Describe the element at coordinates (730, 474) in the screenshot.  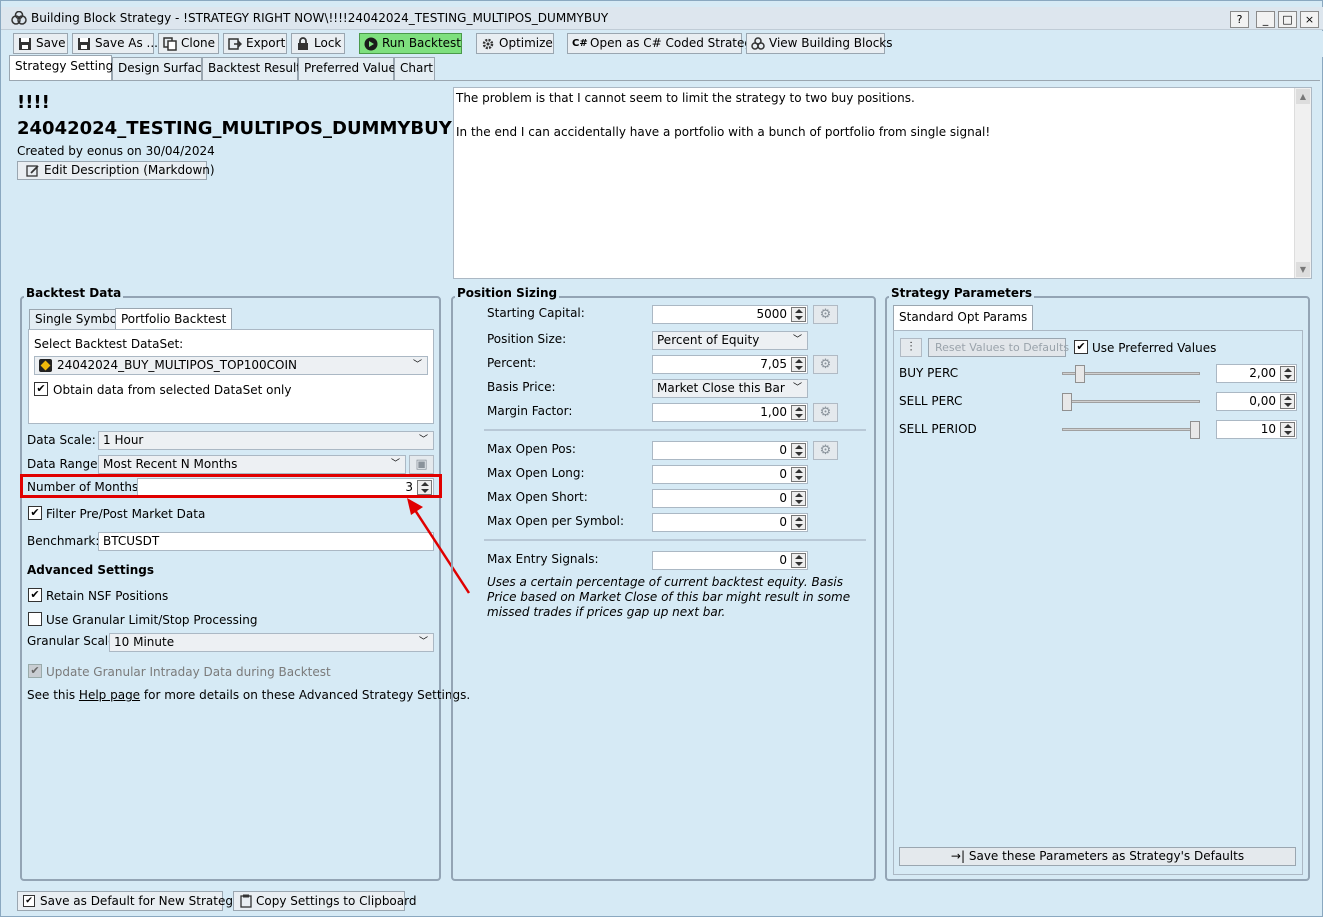
I see `max-open-long-input: 0` at that location.